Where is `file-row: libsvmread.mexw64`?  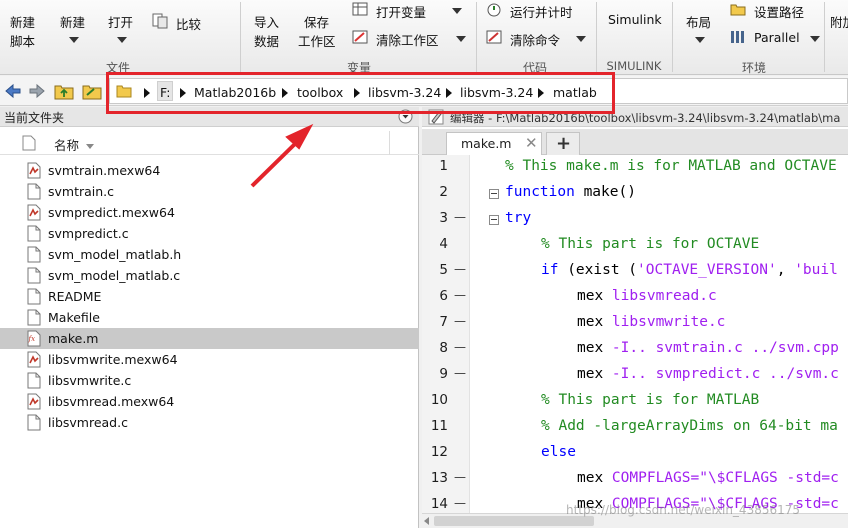 file-row: libsvmread.mexw64 is located at coordinates (209, 401).